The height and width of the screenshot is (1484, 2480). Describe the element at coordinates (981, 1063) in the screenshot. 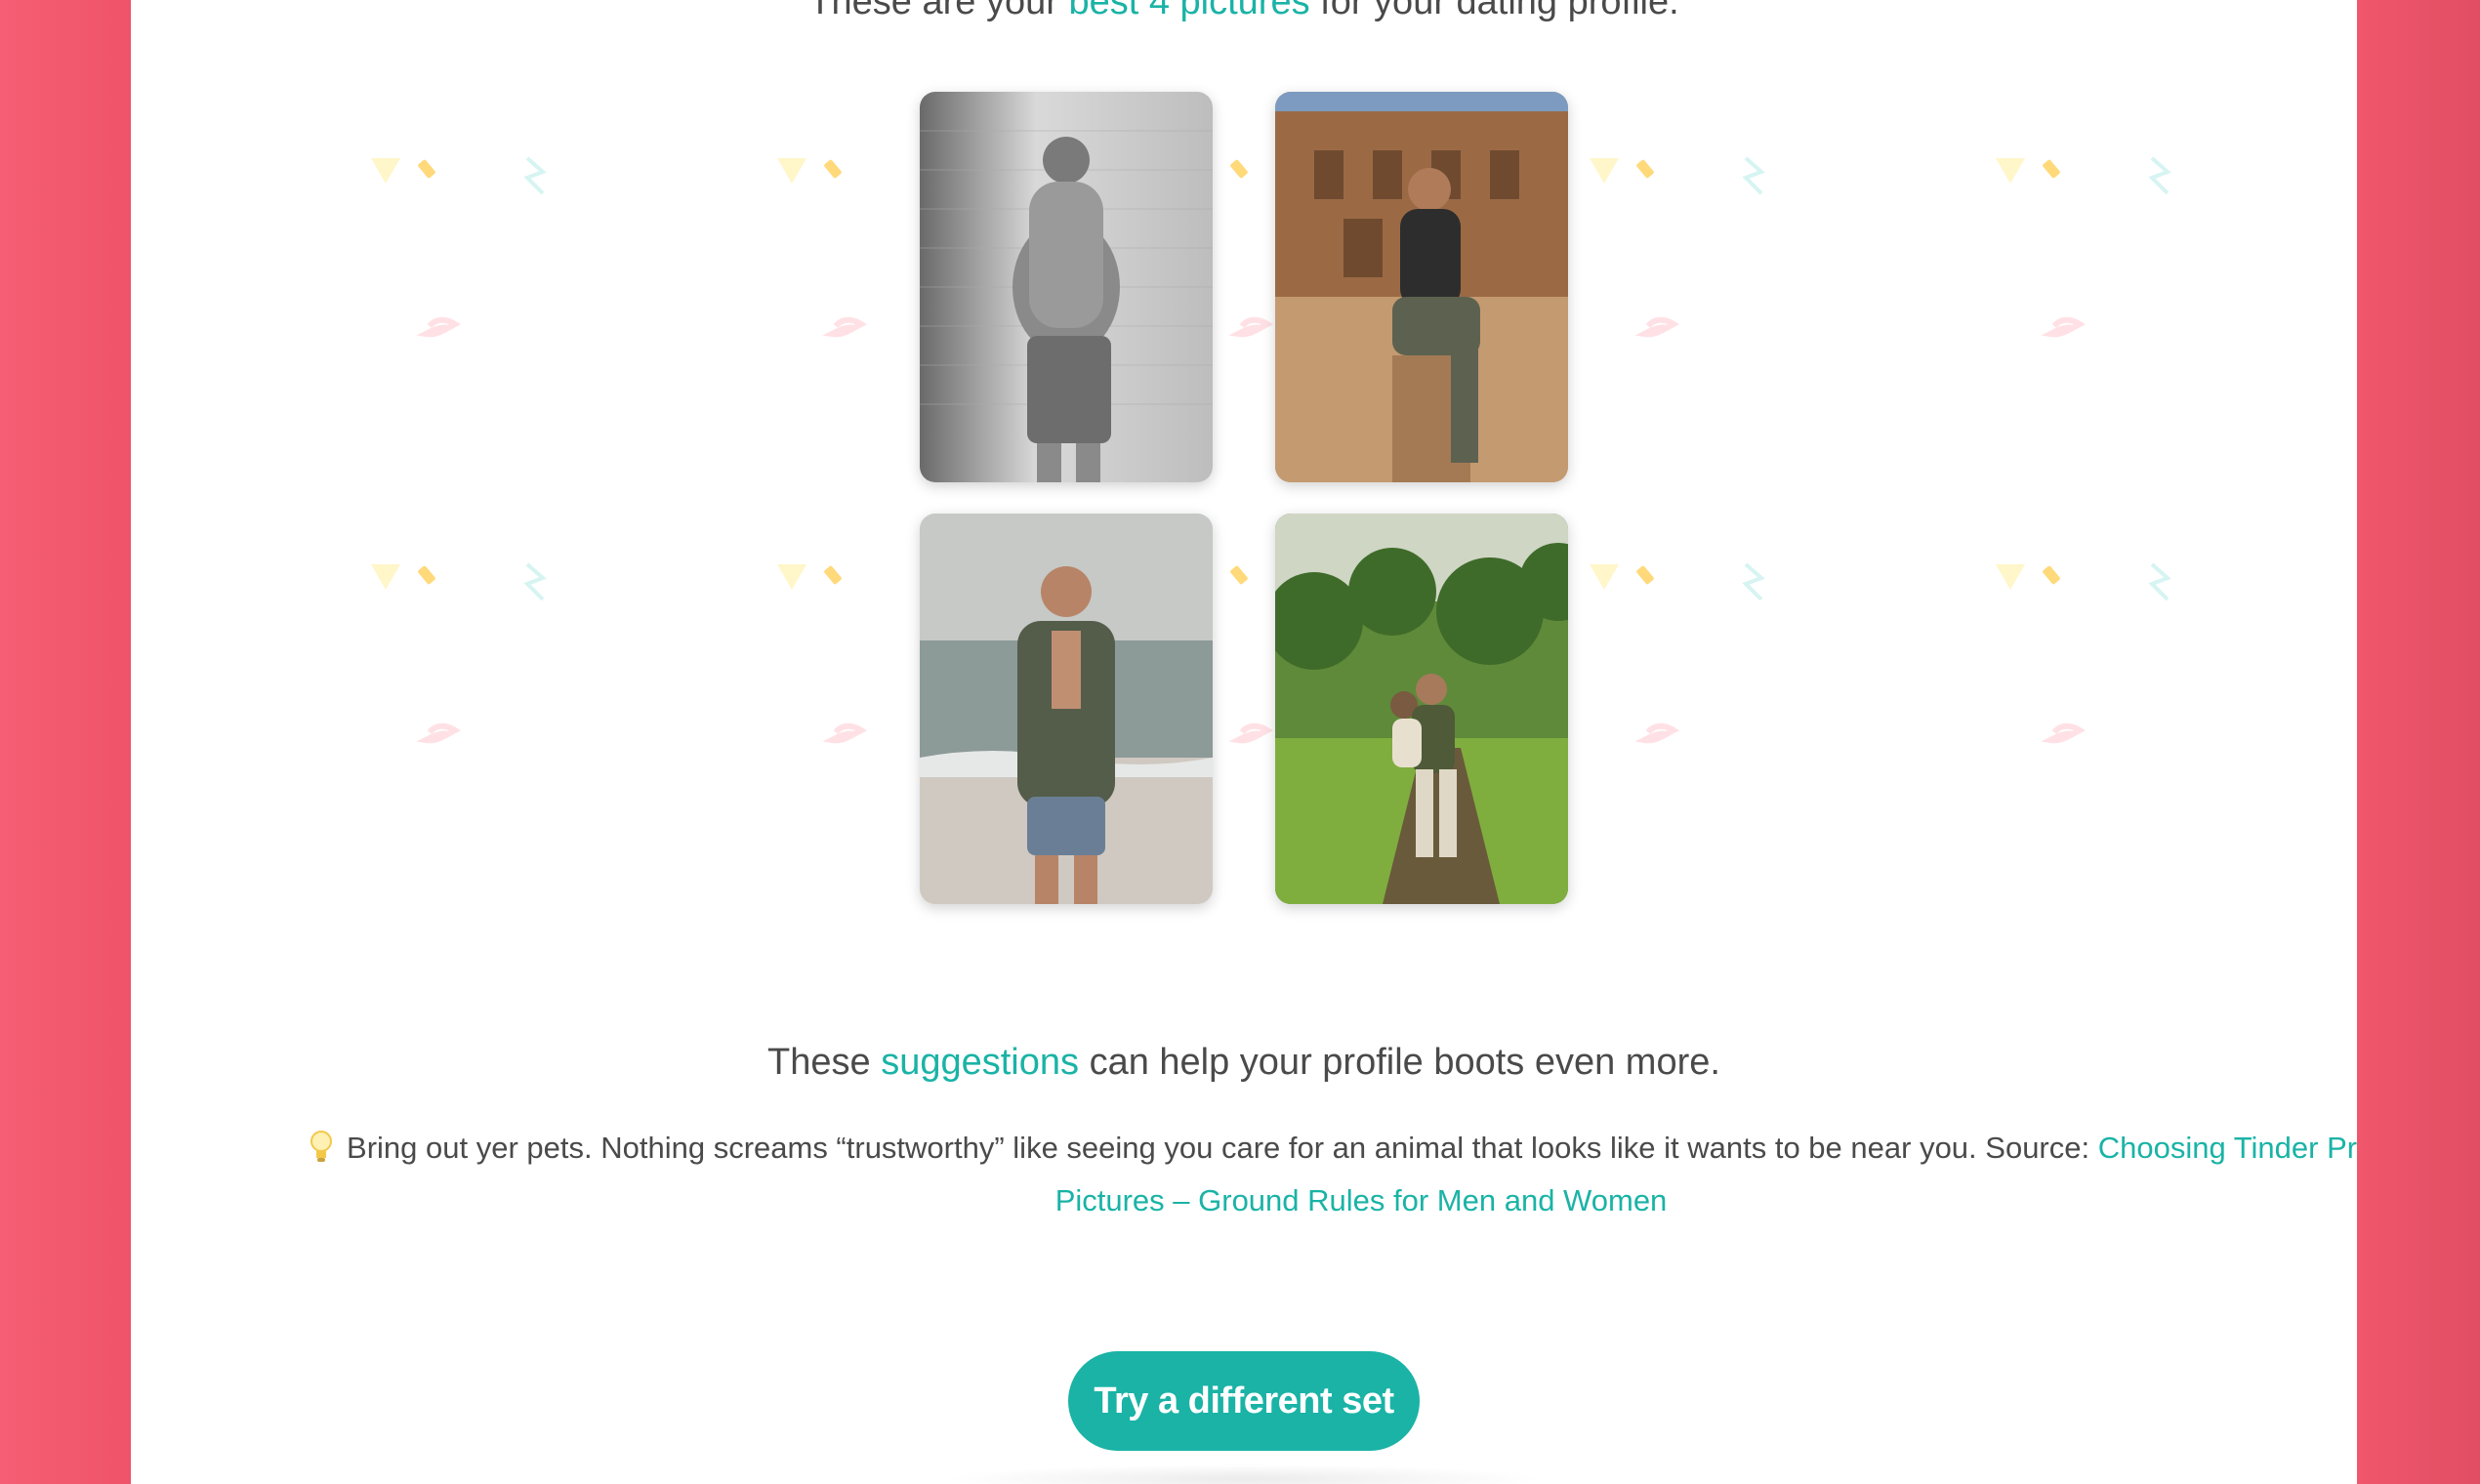

I see `suggestions-highlight: suggestions` at that location.